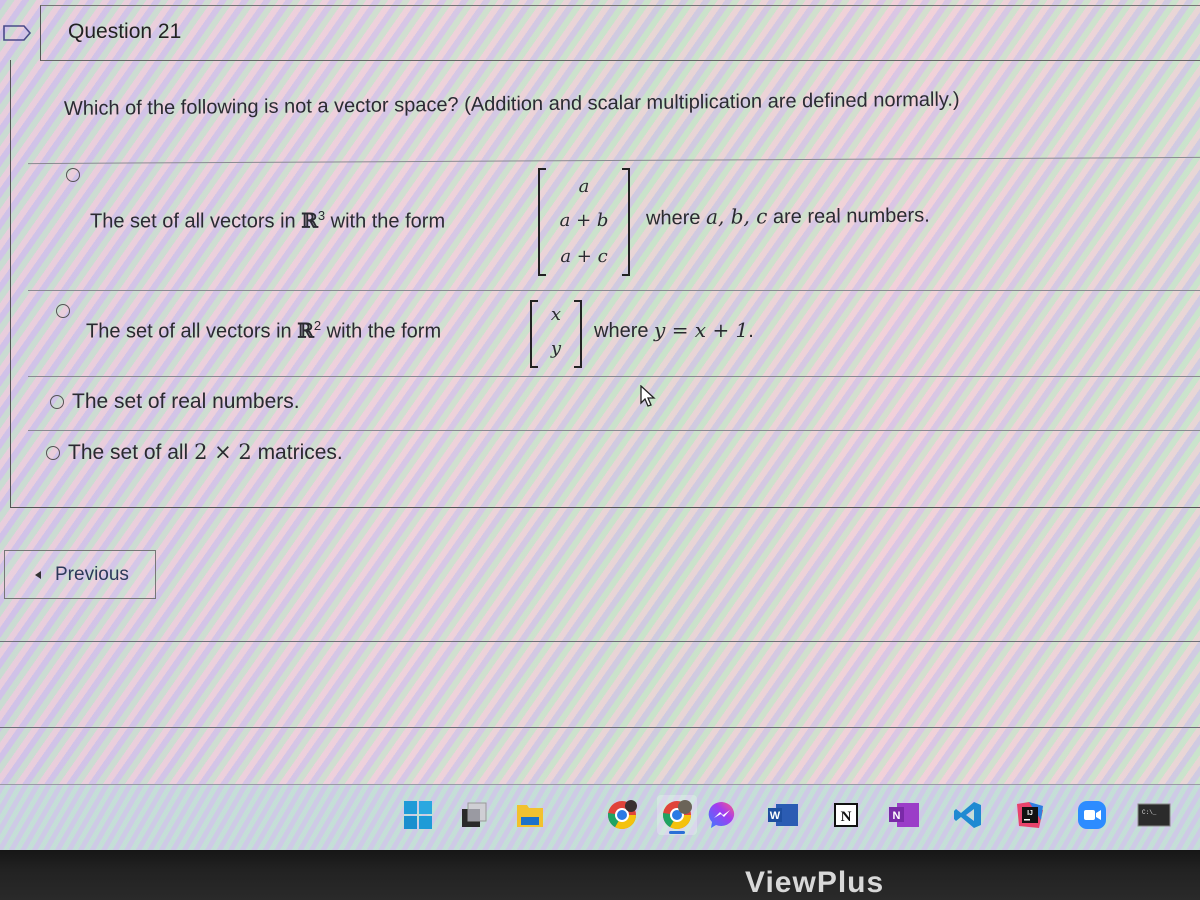 The width and height of the screenshot is (1200, 900). What do you see at coordinates (584, 186) in the screenshot?
I see `matrix-entry: a` at bounding box center [584, 186].